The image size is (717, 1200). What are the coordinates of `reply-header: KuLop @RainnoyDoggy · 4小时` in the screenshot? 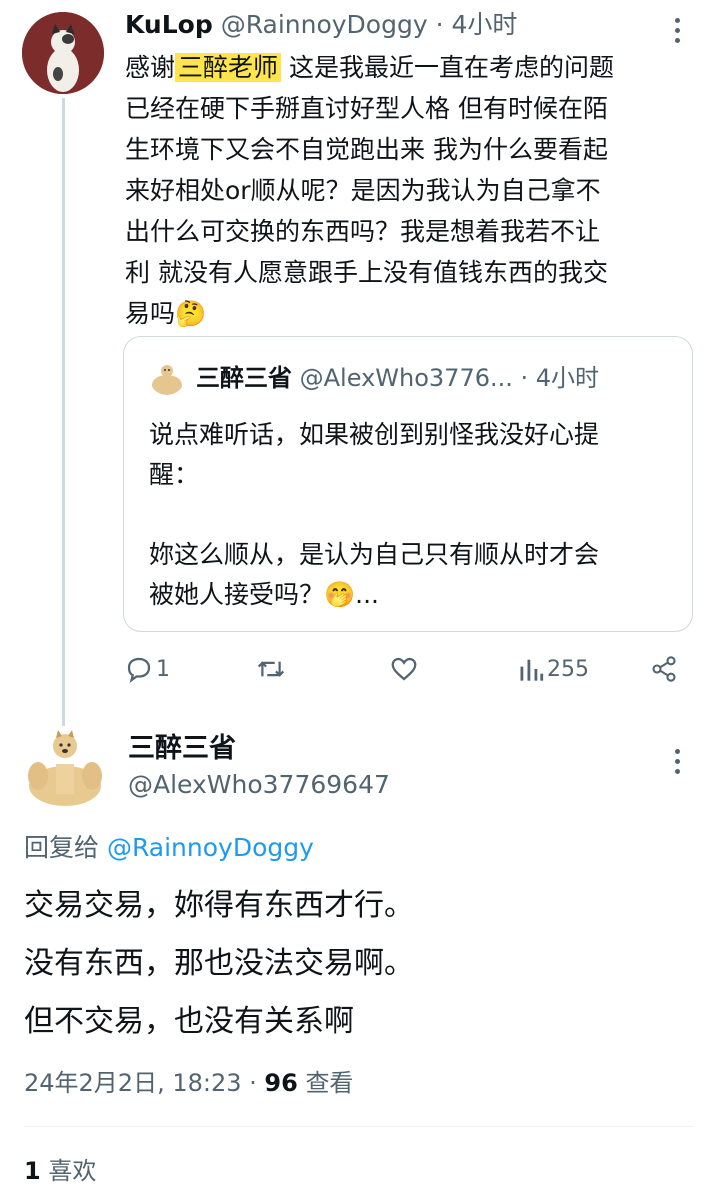 It's located at (395, 25).